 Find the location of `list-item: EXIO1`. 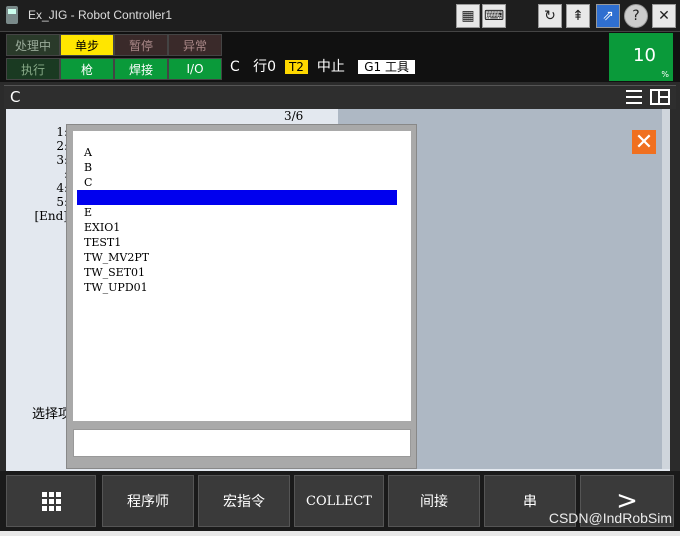

list-item: EXIO1 is located at coordinates (237, 227).